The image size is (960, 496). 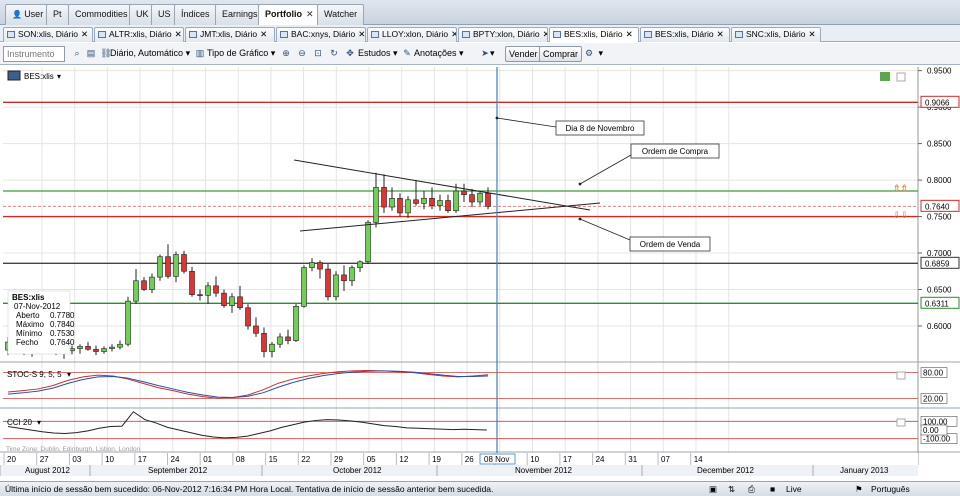 What do you see at coordinates (751, 489) in the screenshot?
I see `printer-icon: ⎙` at bounding box center [751, 489].